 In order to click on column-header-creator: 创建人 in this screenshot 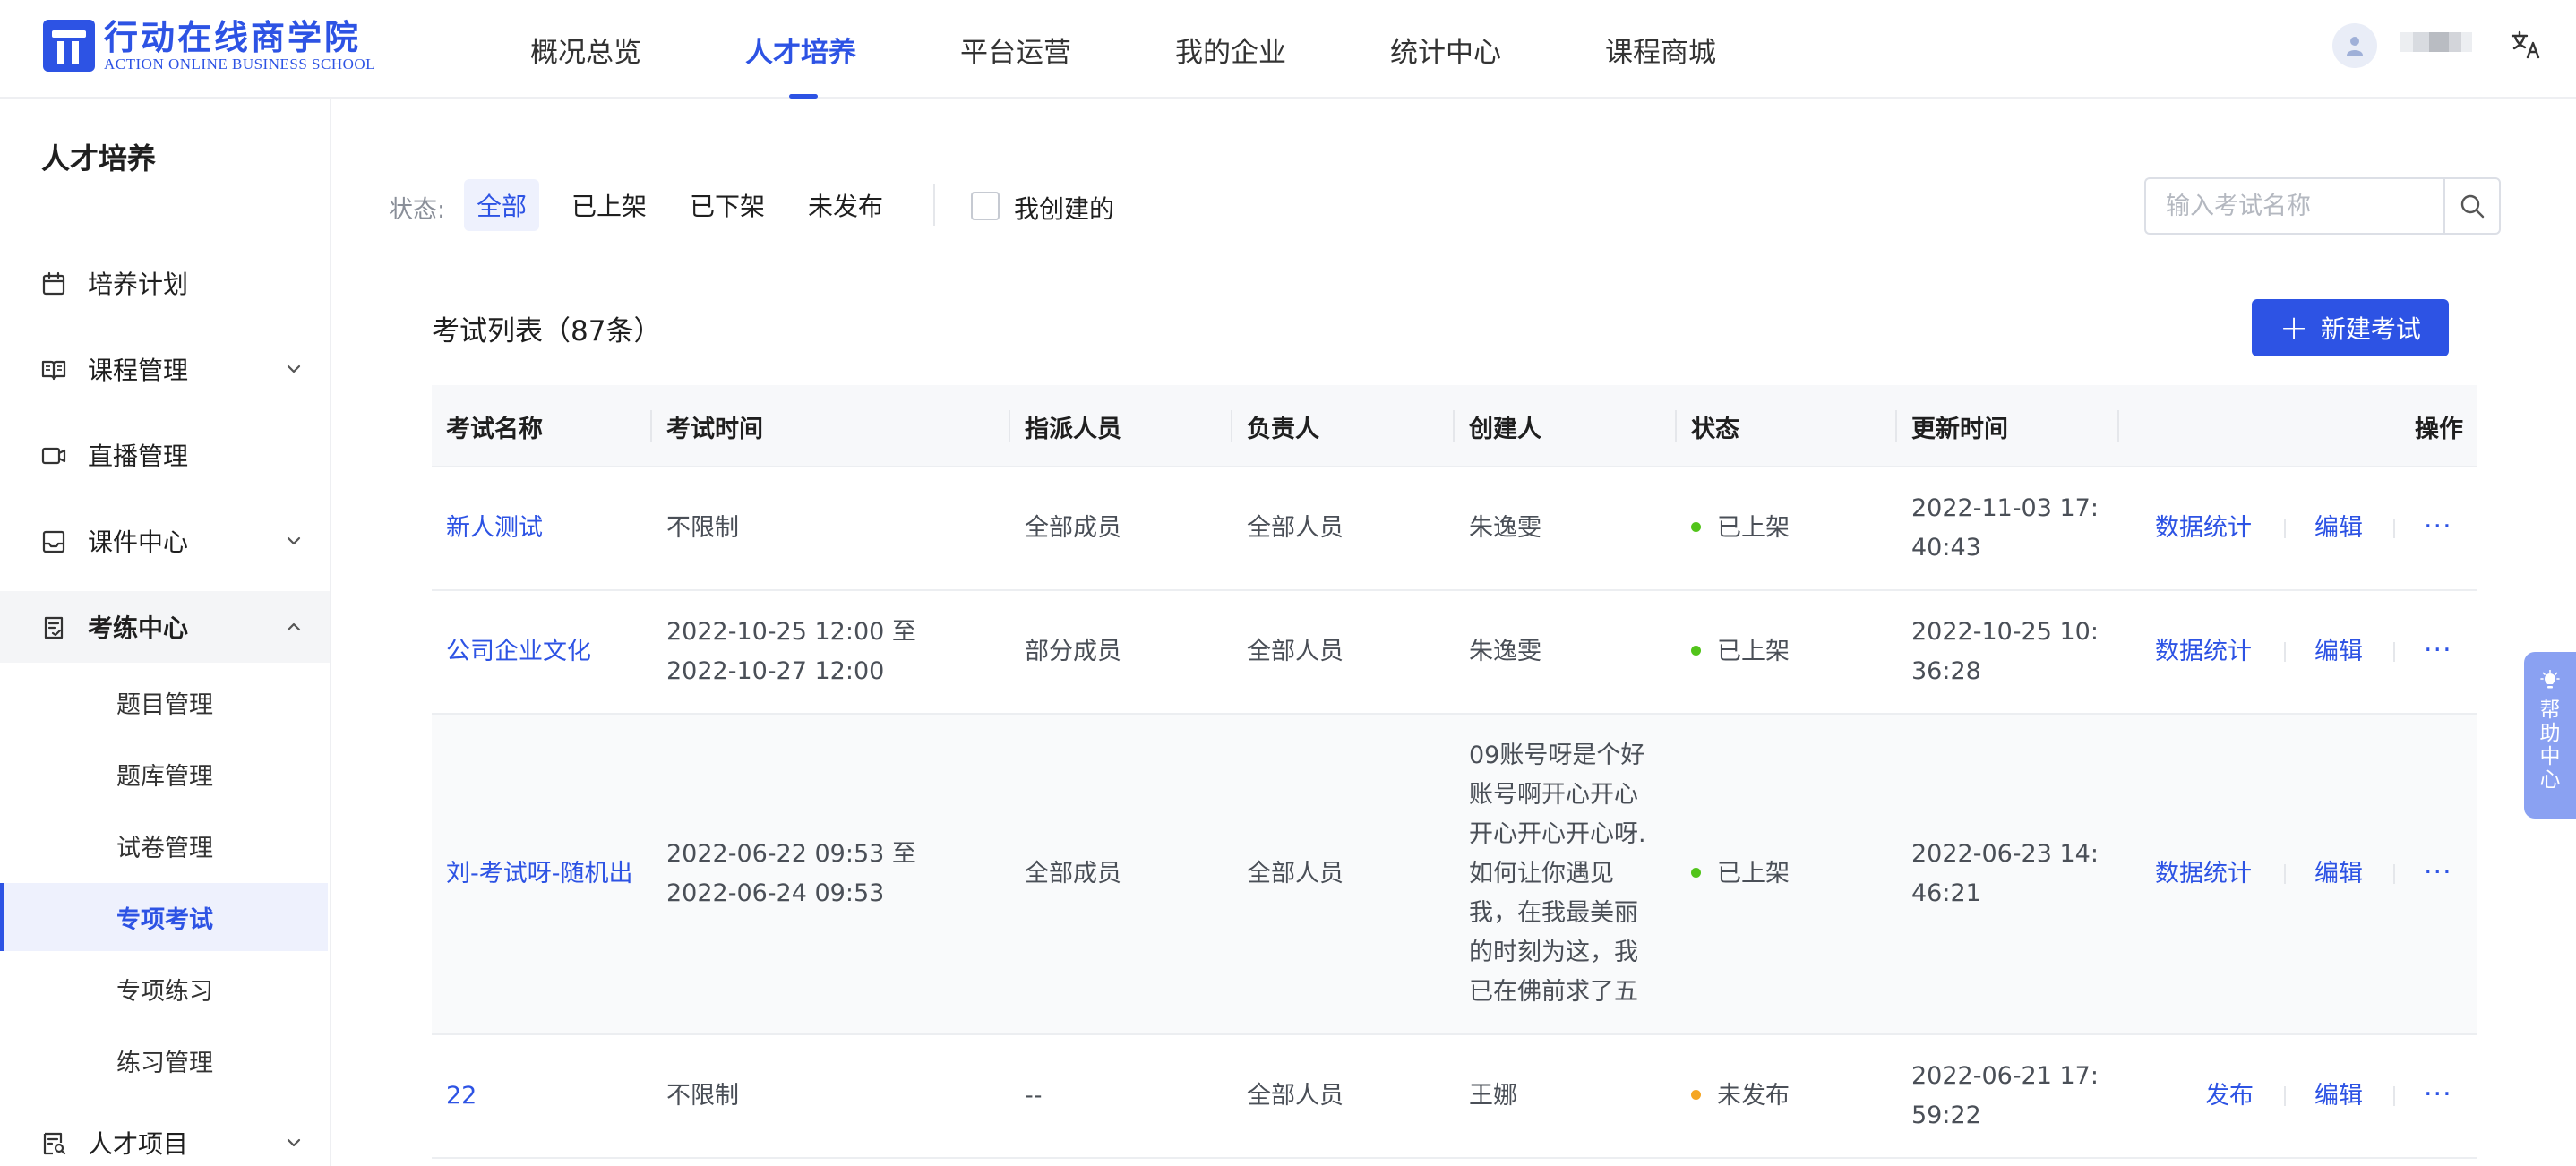, I will do `click(1505, 429)`.